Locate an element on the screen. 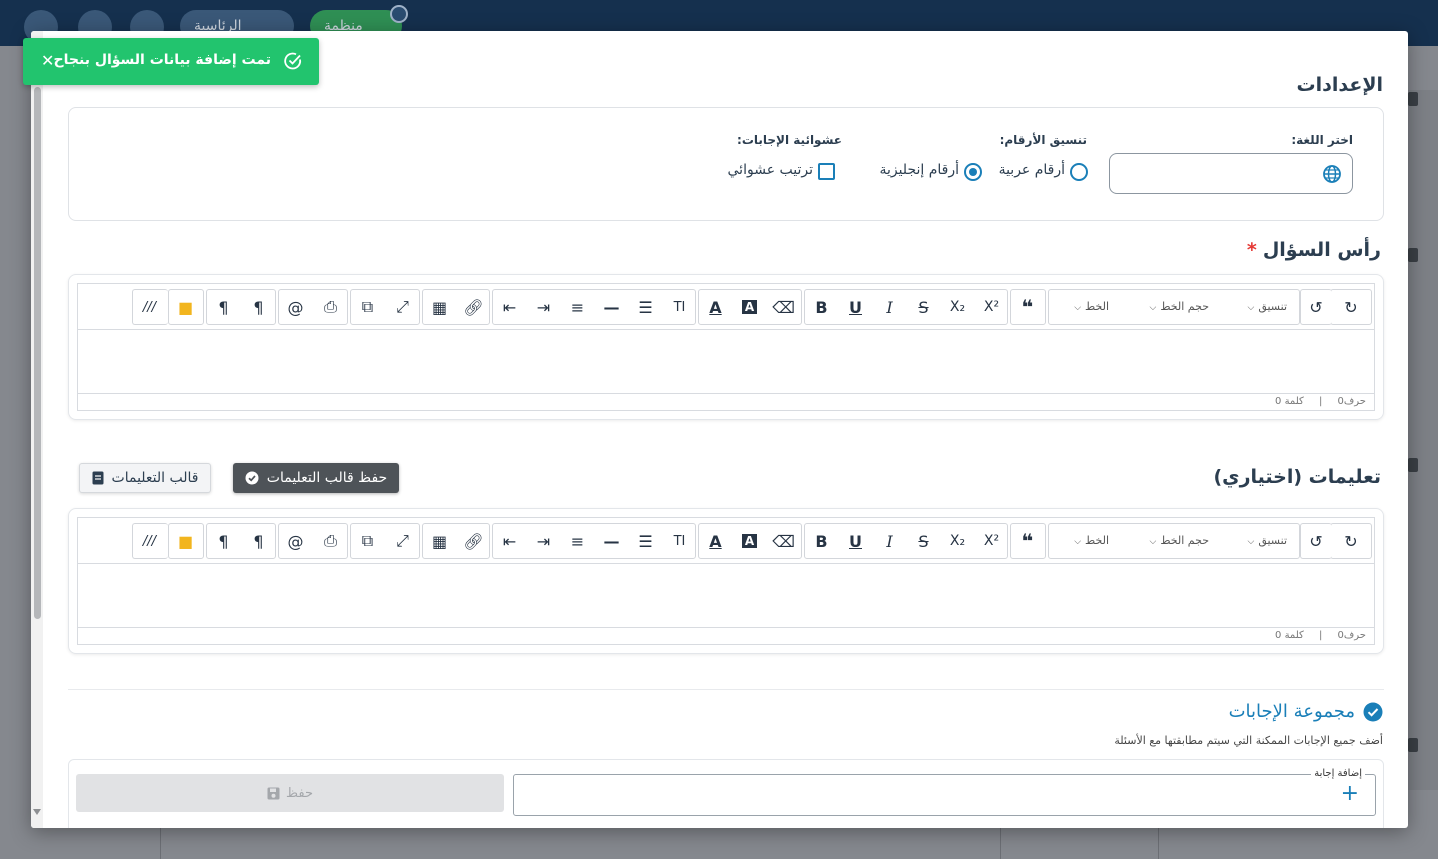  random-order-checkbox is located at coordinates (826, 171).